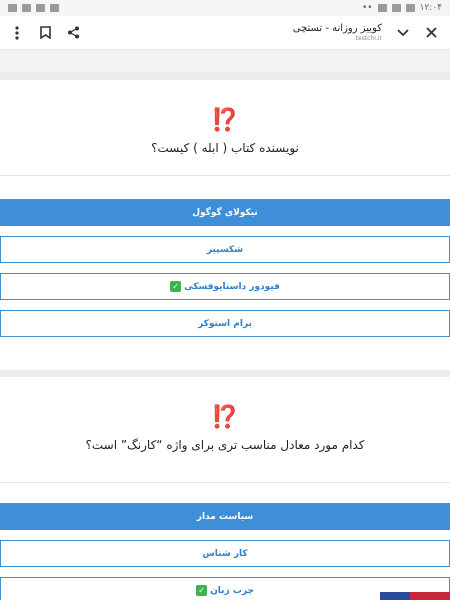 This screenshot has height=600, width=450. Describe the element at coordinates (33, 8) in the screenshot. I see `status-left` at that location.